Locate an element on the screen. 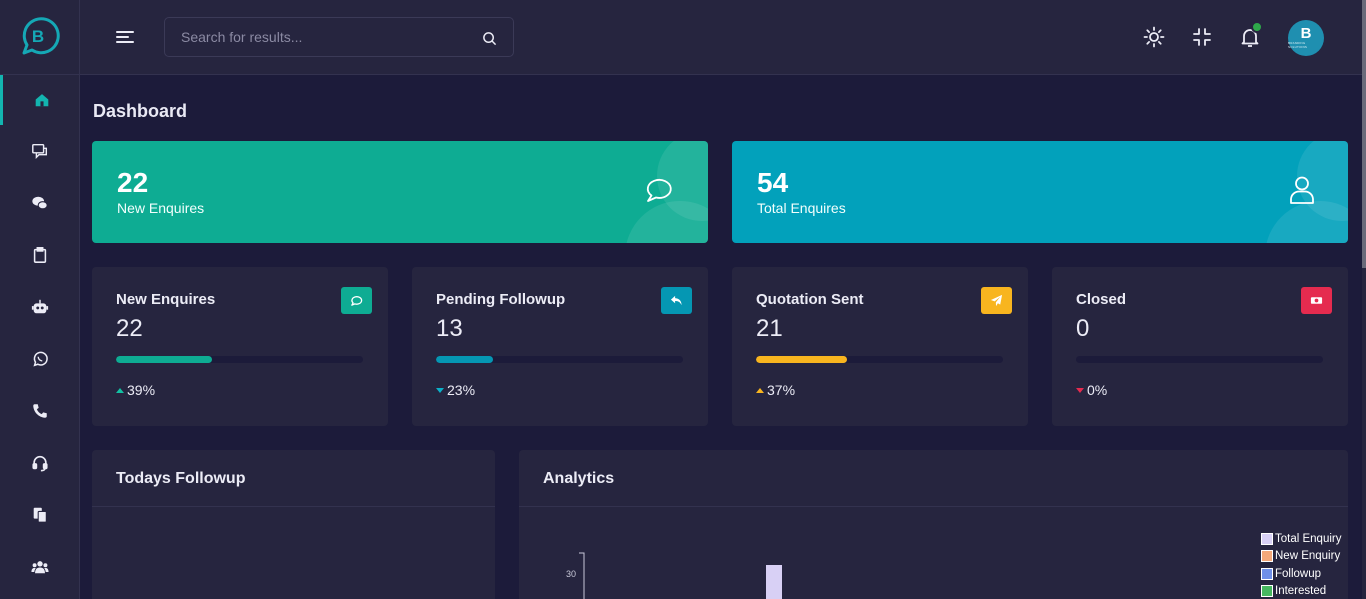 The image size is (1366, 599). user-avatar: B BRANDING SOLUTIONS is located at coordinates (1306, 38).